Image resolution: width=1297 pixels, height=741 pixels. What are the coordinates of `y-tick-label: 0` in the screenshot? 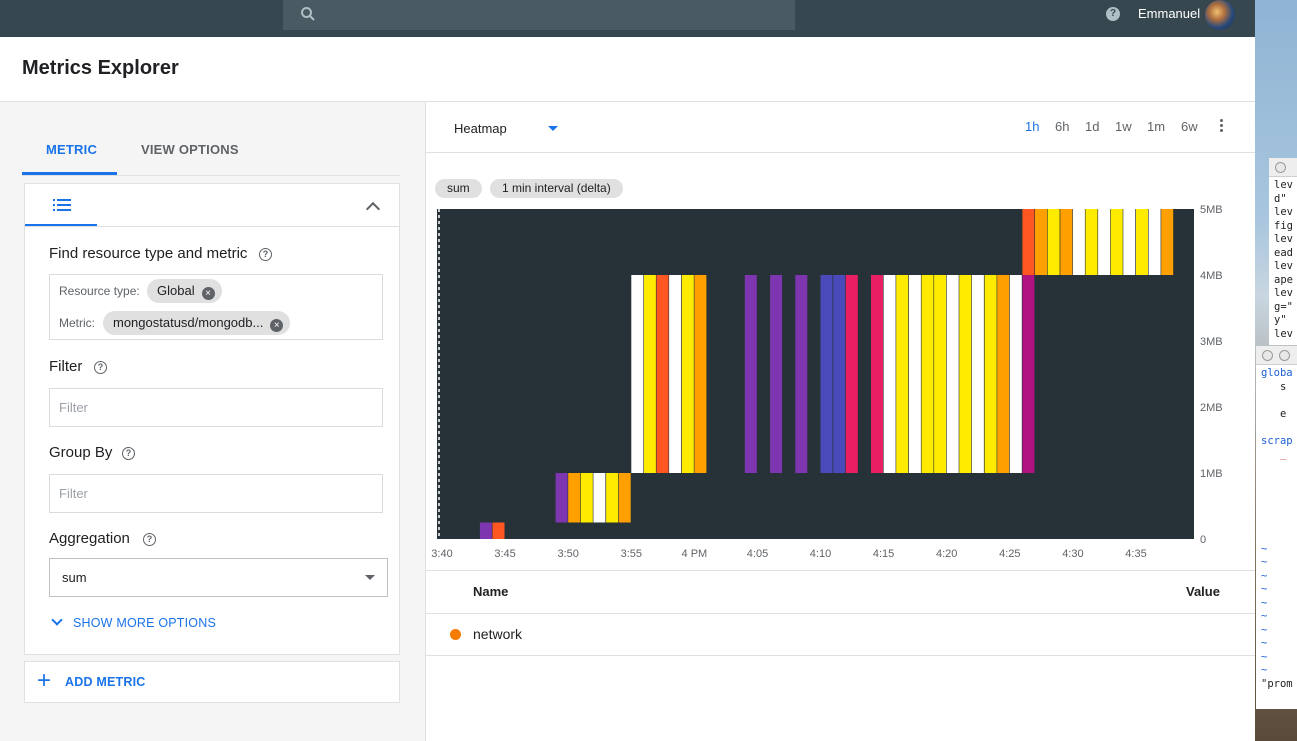 It's located at (1203, 540).